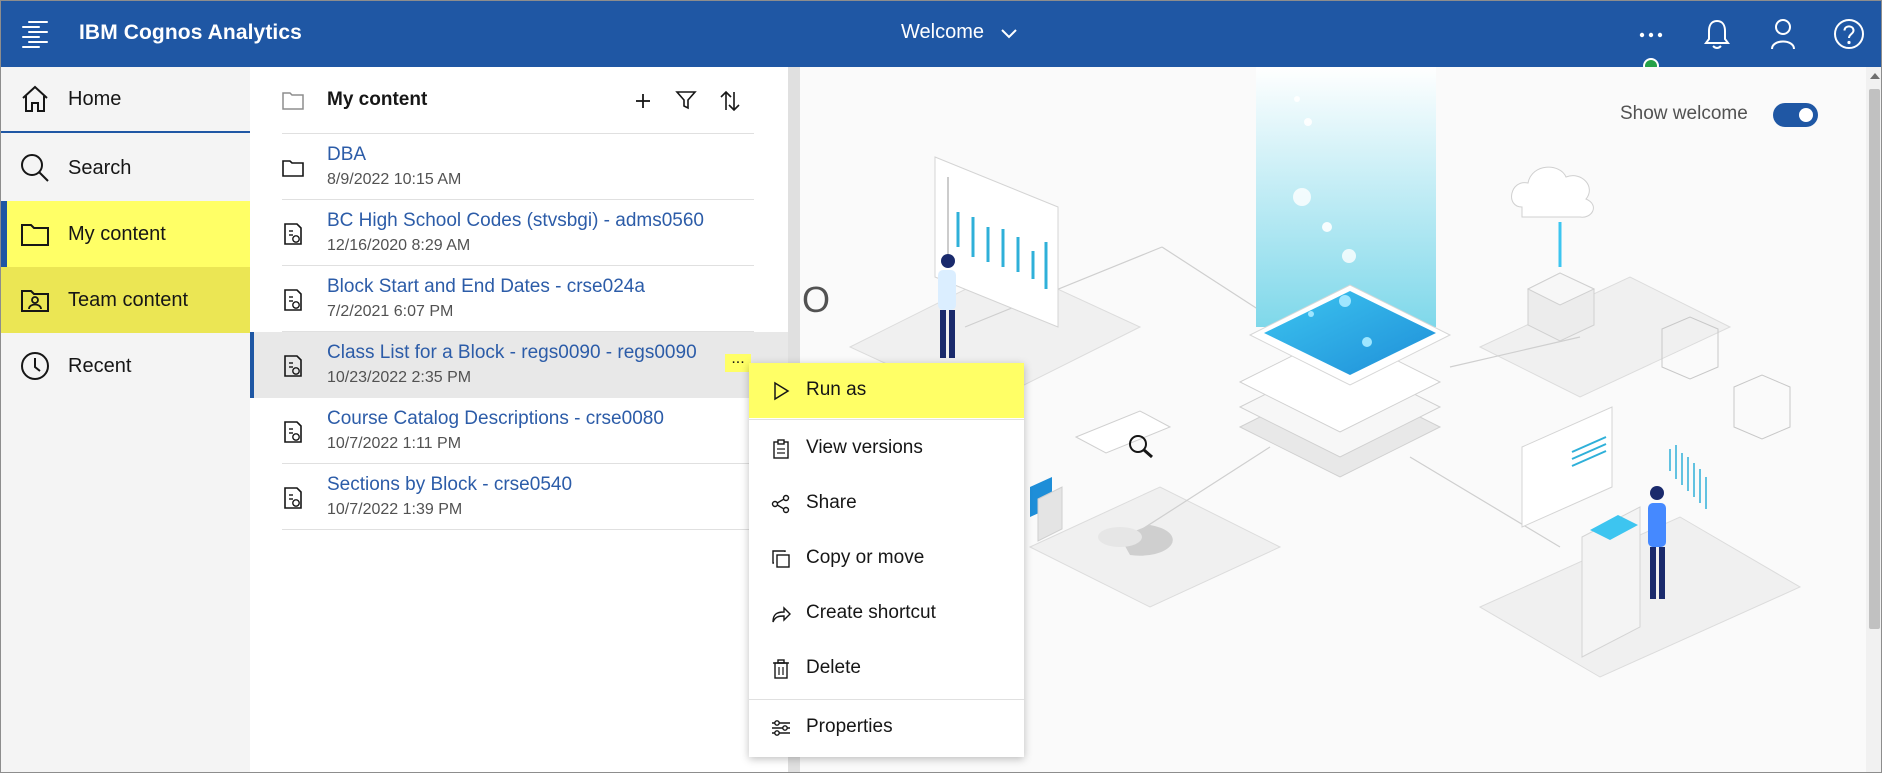 Image resolution: width=1882 pixels, height=773 pixels. Describe the element at coordinates (346, 155) in the screenshot. I see `item-title: DBA` at that location.